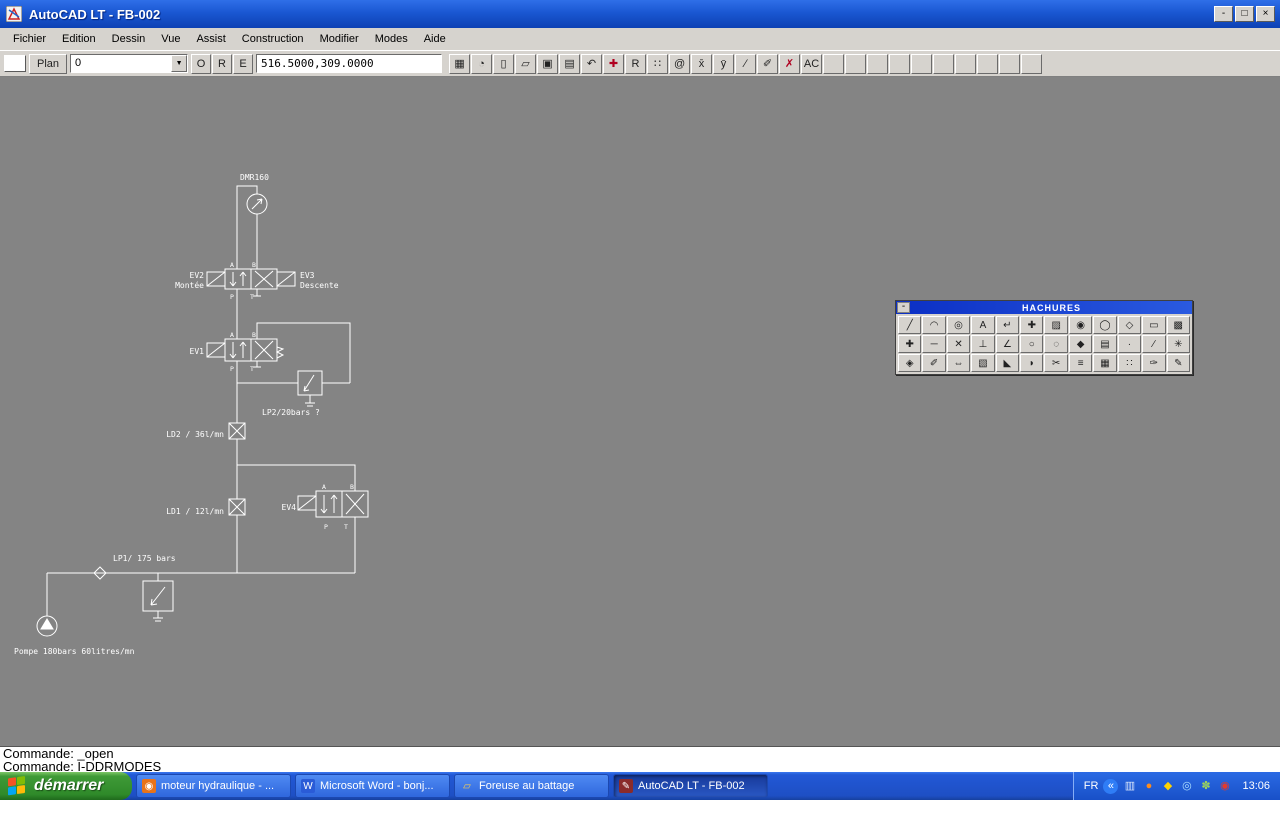 Image resolution: width=1280 pixels, height=840 pixels. Describe the element at coordinates (910, 344) in the screenshot. I see `plus-icon: ✚` at that location.